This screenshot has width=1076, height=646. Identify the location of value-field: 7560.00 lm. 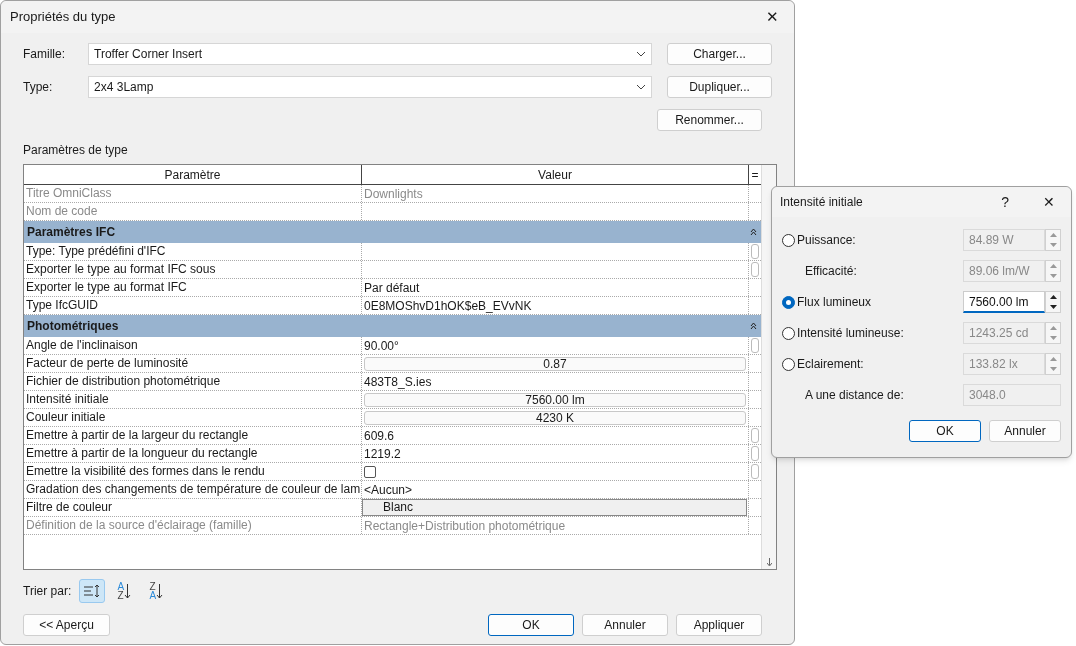
(1004, 302).